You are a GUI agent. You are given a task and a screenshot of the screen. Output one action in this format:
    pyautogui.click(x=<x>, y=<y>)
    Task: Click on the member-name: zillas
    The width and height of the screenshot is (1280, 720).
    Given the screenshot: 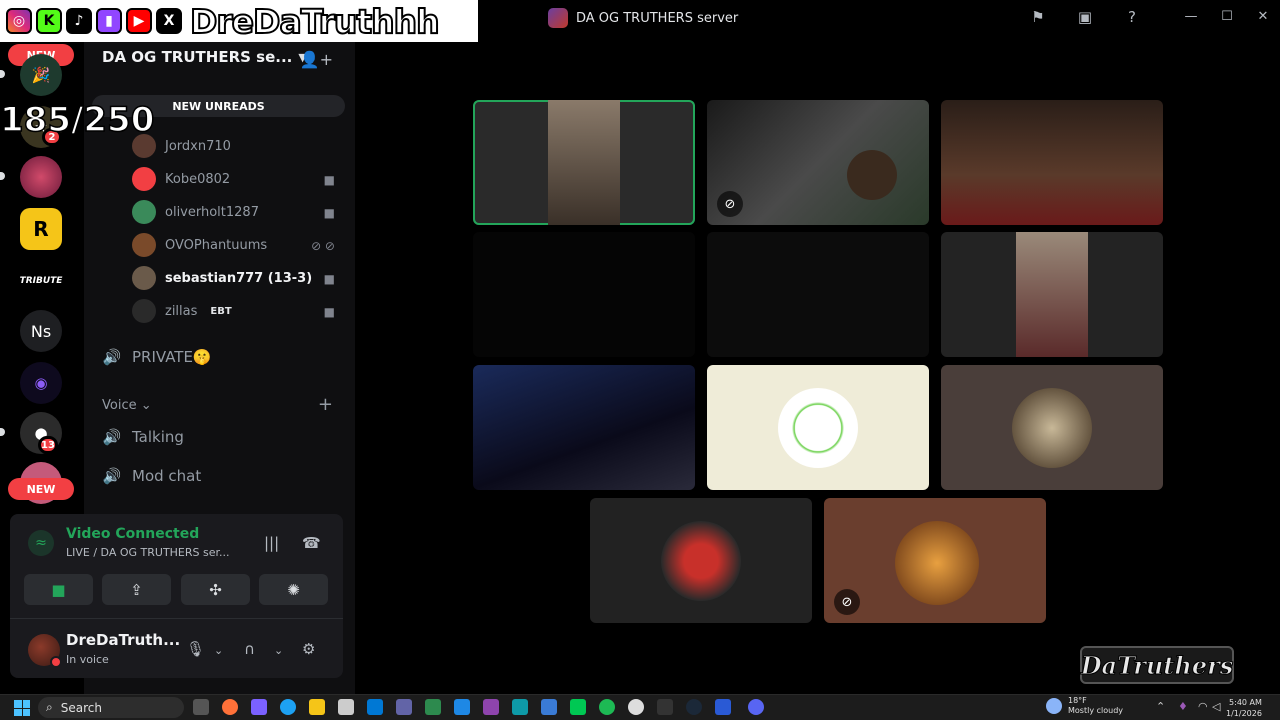 What is the action you would take?
    pyautogui.click(x=181, y=311)
    